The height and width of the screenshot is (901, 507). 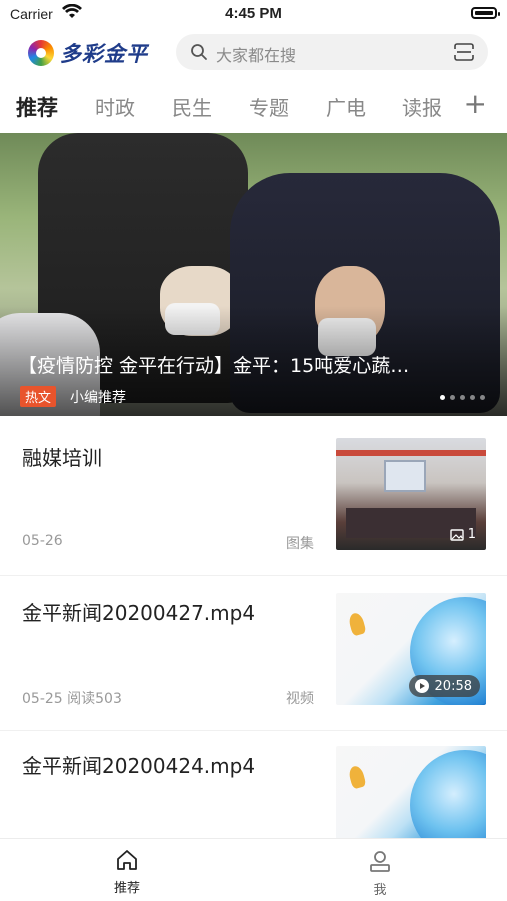 I want to click on tab-politics: 时政, so click(x=115, y=106).